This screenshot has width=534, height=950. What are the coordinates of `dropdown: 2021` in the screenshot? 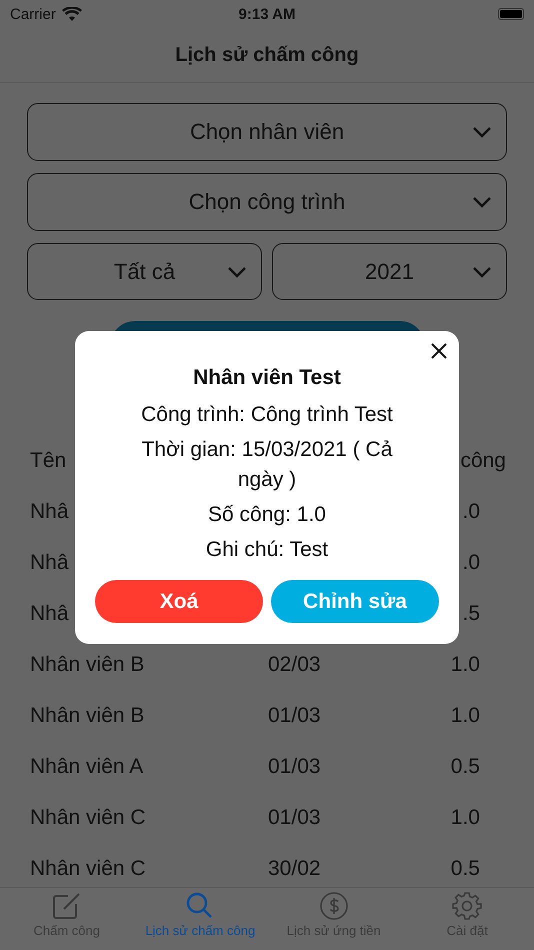 It's located at (389, 271).